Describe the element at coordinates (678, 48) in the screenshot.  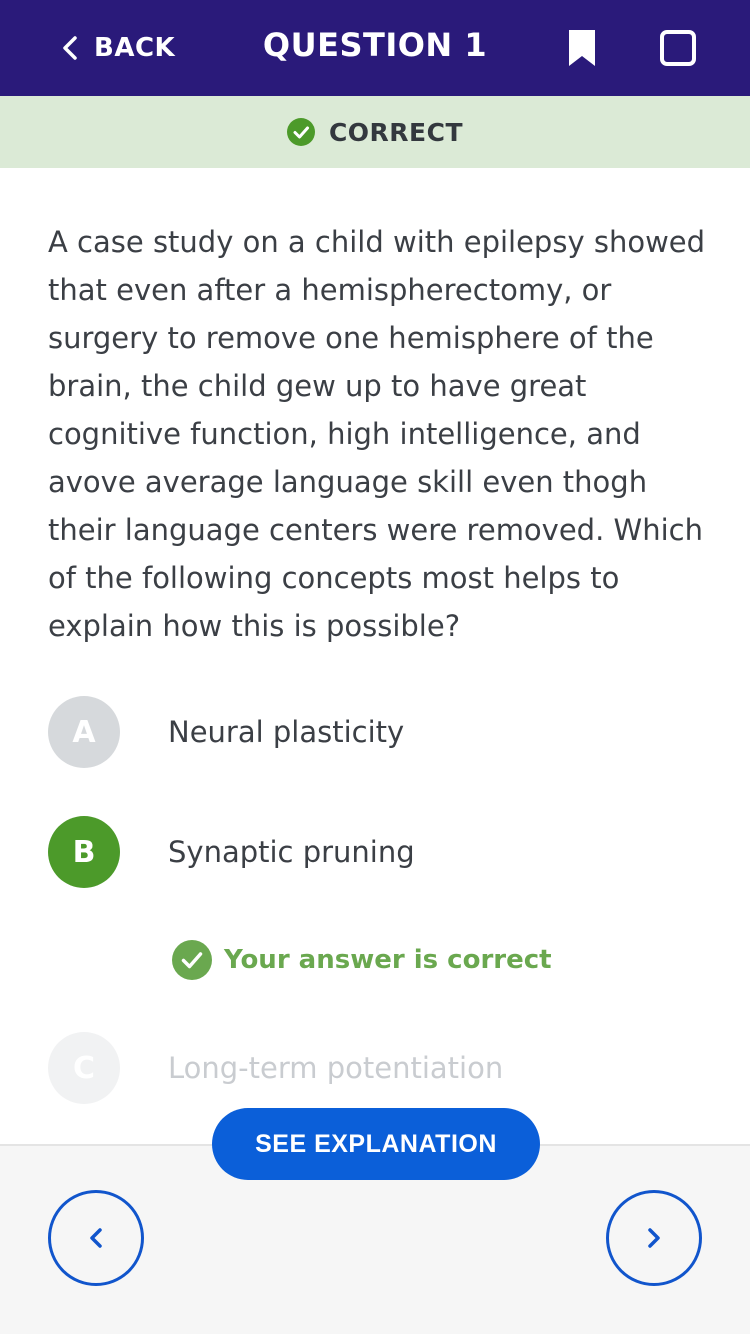
I see `checkbox-icon` at that location.